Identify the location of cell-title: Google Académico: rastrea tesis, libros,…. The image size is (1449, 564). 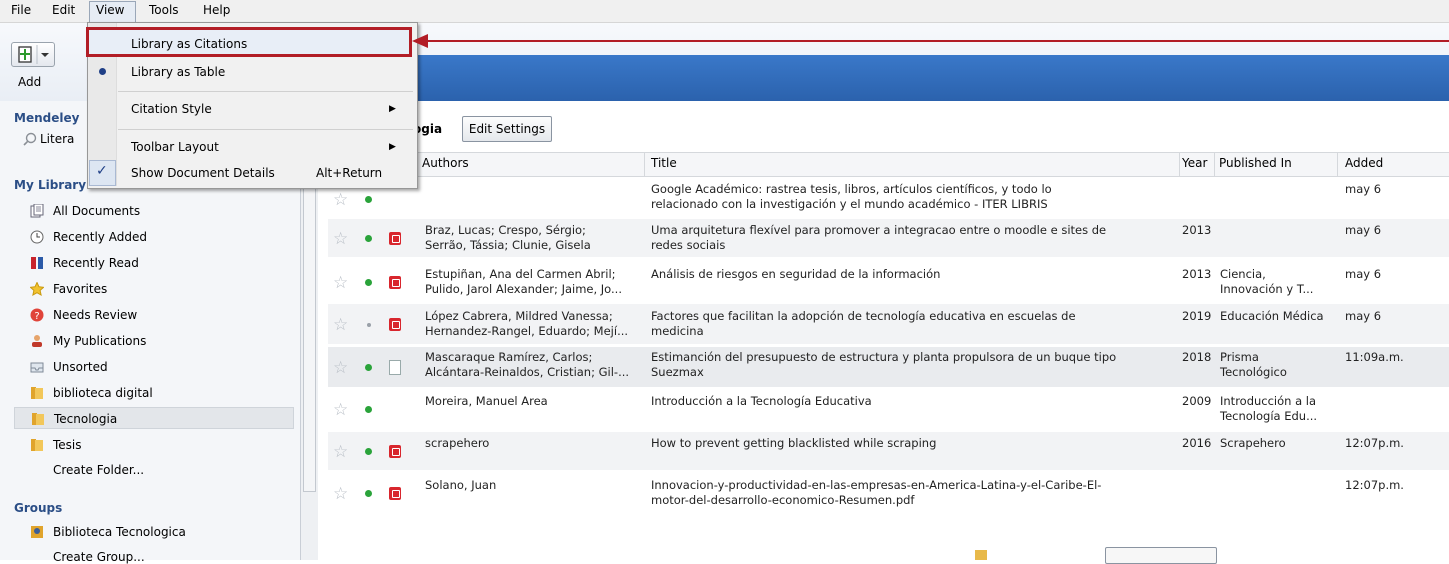
(851, 196).